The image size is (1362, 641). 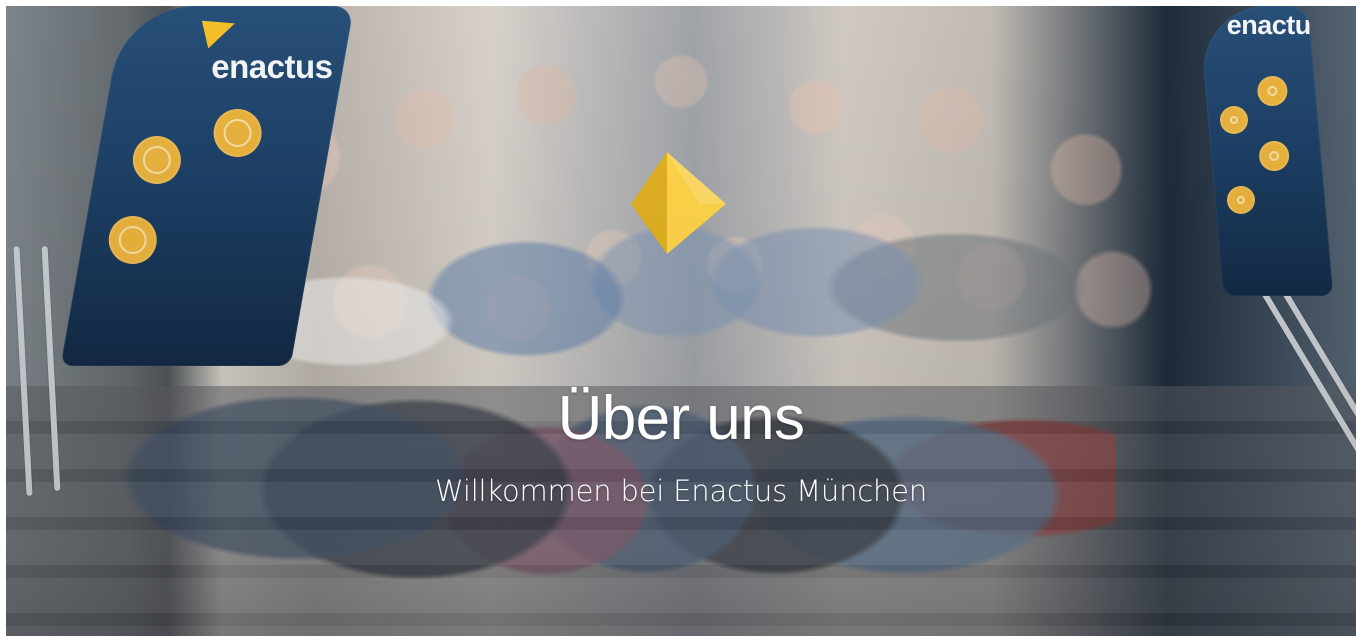 I want to click on bottom-shadow, so click(x=681, y=593).